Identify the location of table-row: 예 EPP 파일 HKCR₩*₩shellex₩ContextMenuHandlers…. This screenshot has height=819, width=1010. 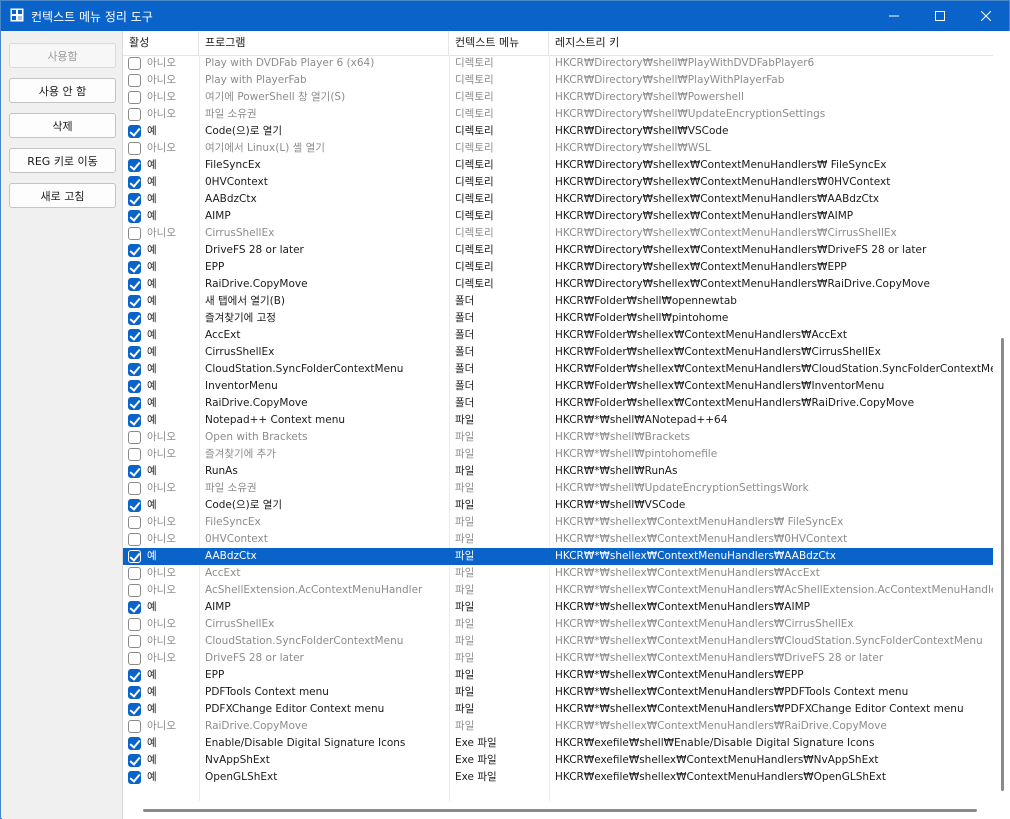
(558, 675).